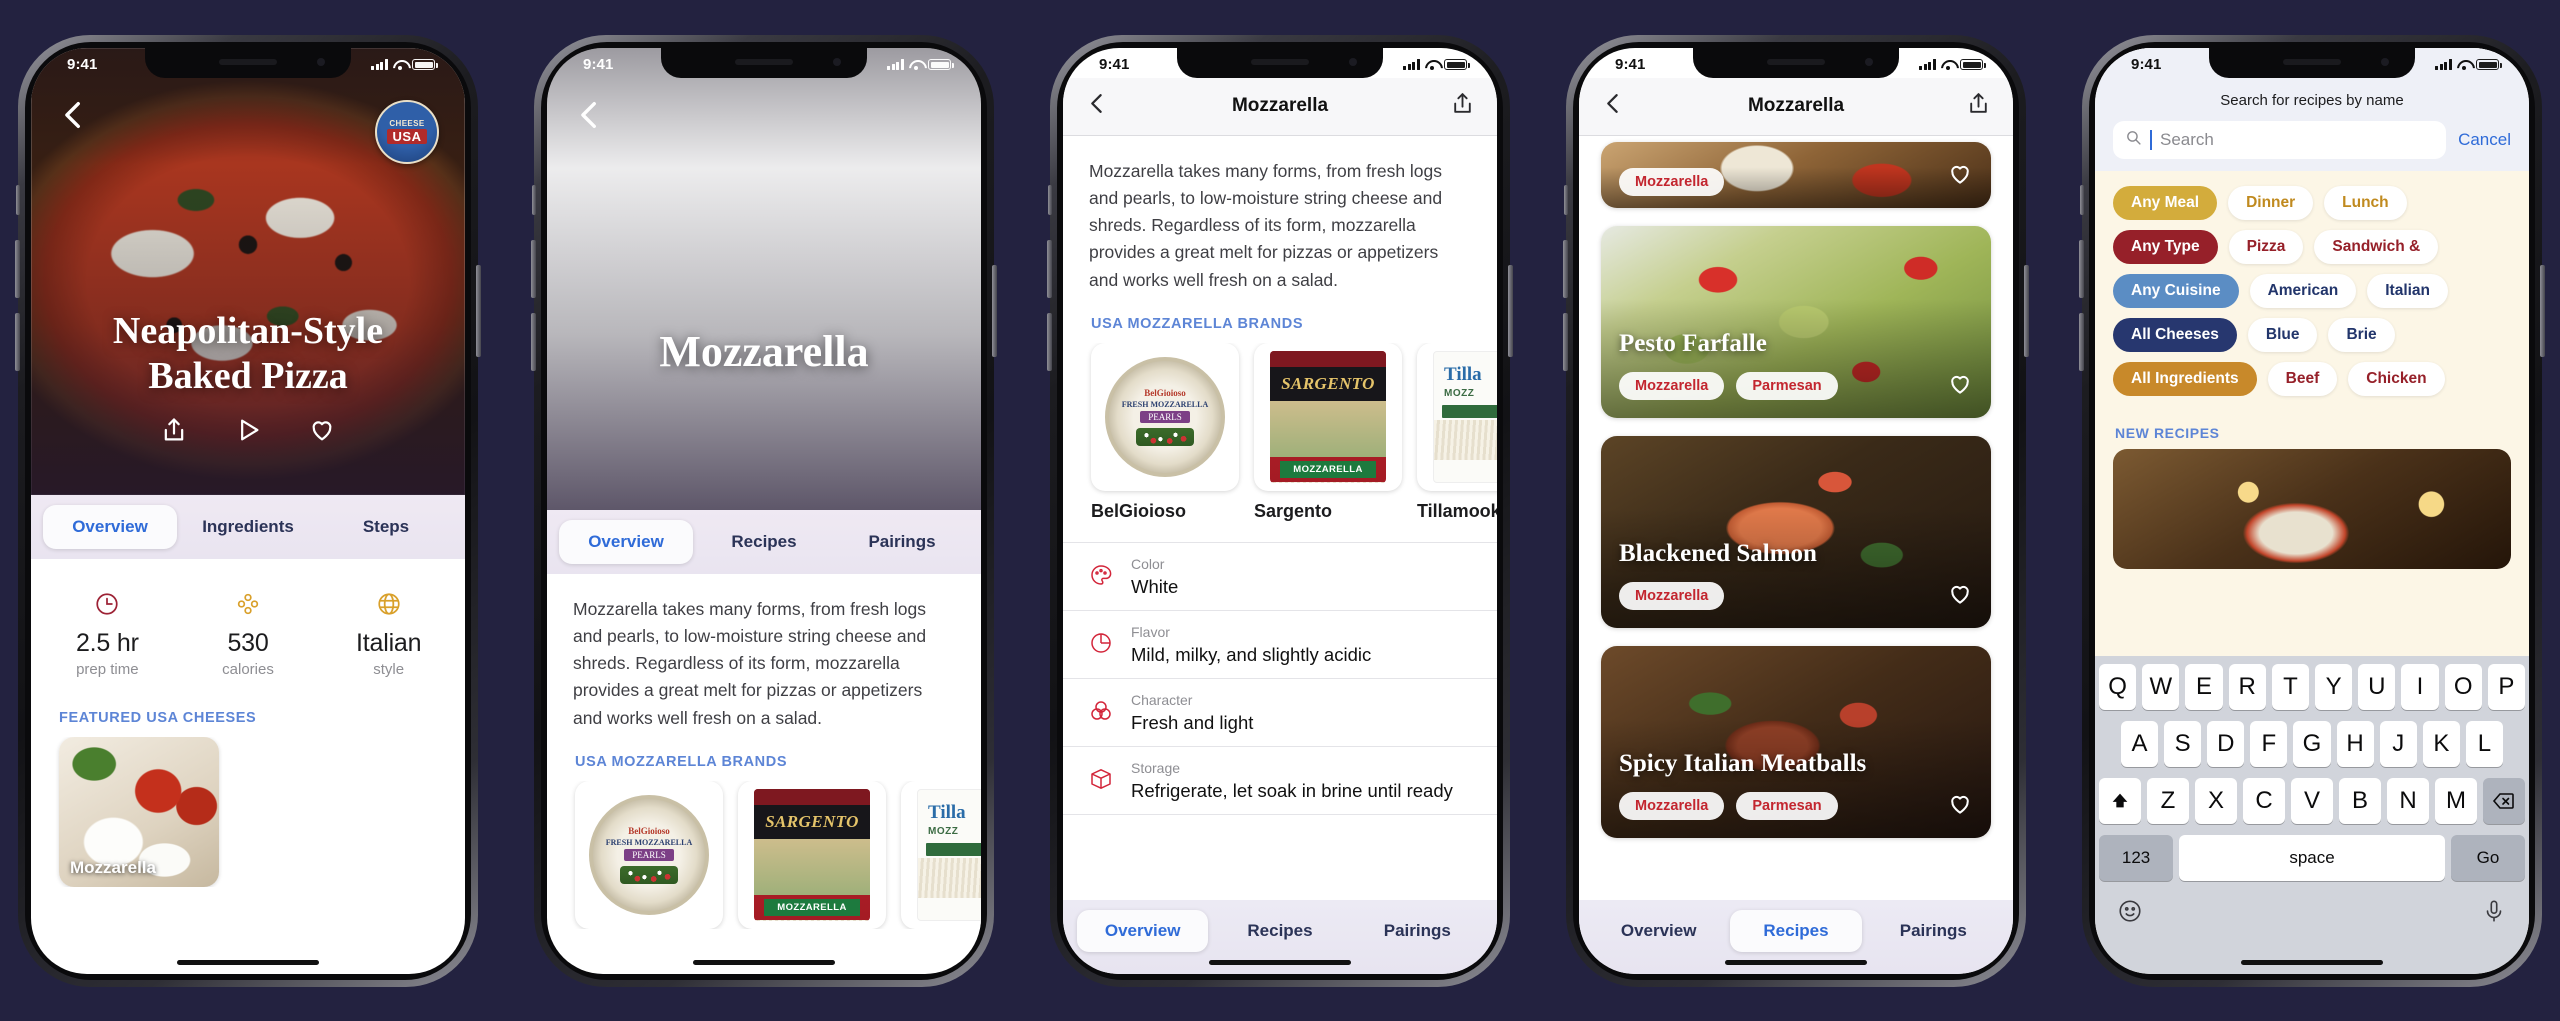 The width and height of the screenshot is (2560, 1021). What do you see at coordinates (1787, 805) in the screenshot?
I see `recipe-tag: Parmesan` at bounding box center [1787, 805].